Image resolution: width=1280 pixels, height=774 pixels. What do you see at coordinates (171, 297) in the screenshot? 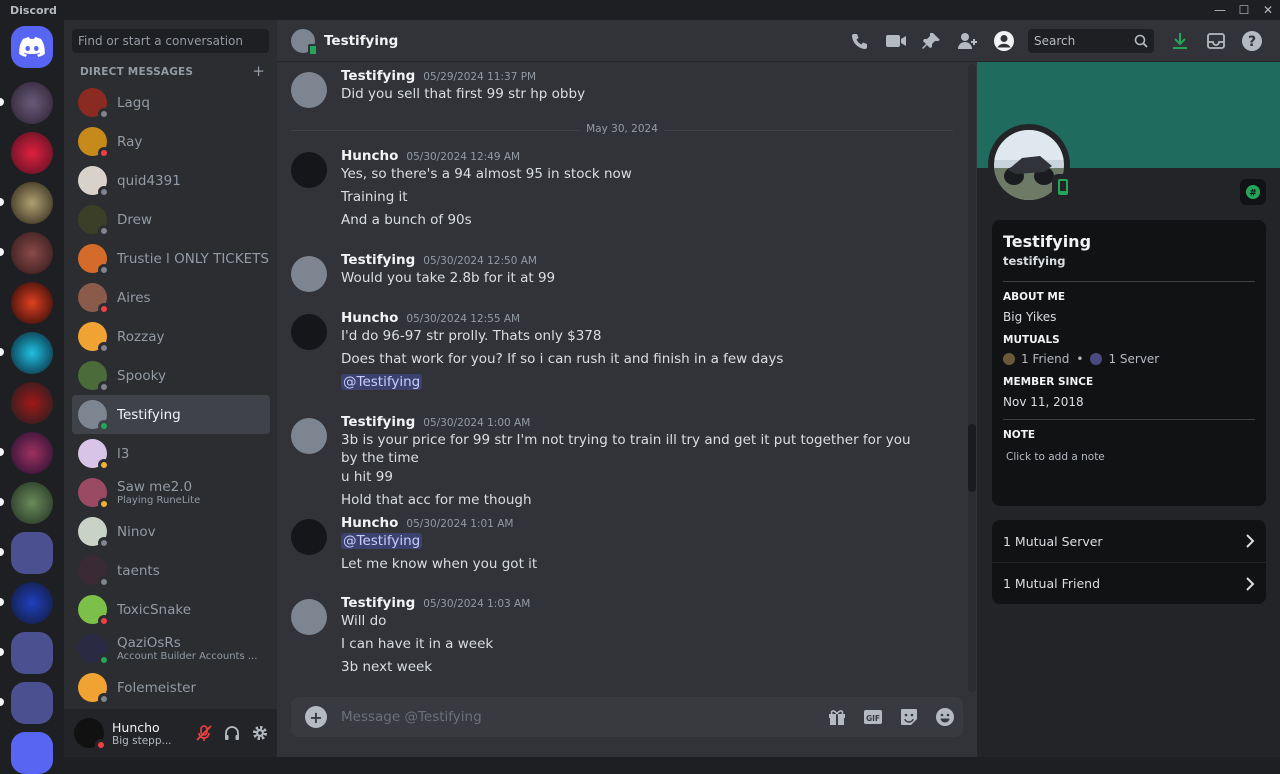
I see `dm-item: Aires` at bounding box center [171, 297].